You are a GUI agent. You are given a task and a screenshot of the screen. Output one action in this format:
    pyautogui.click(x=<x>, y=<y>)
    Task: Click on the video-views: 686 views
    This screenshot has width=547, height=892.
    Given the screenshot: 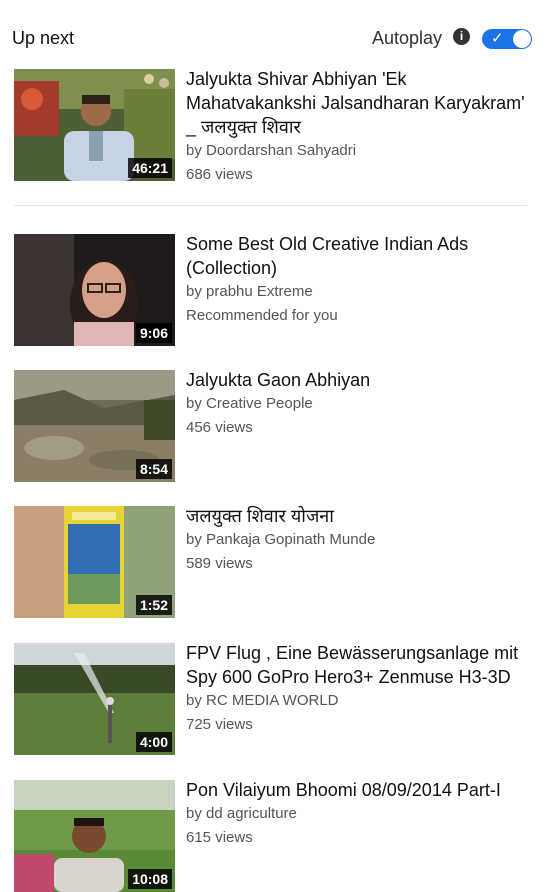 What is the action you would take?
    pyautogui.click(x=219, y=174)
    